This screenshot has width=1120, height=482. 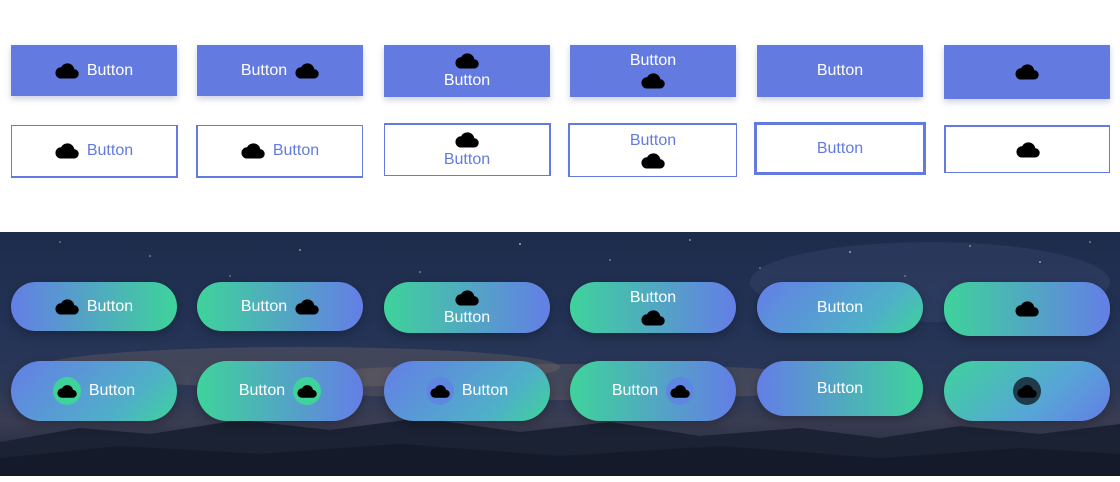 I want to click on outline-button-icon-left-alt: Button, so click(x=279, y=151).